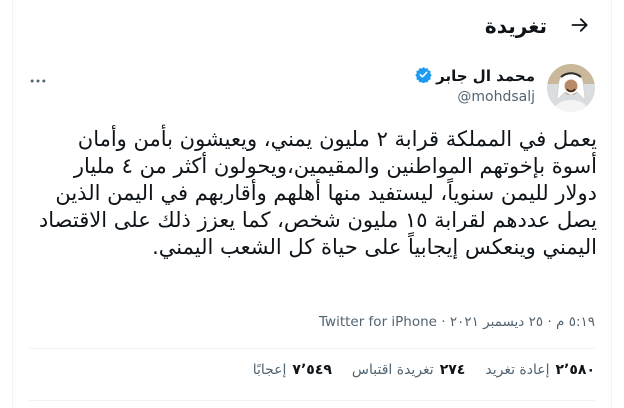 The image size is (624, 408). I want to click on verified-badge-icon, so click(423, 76).